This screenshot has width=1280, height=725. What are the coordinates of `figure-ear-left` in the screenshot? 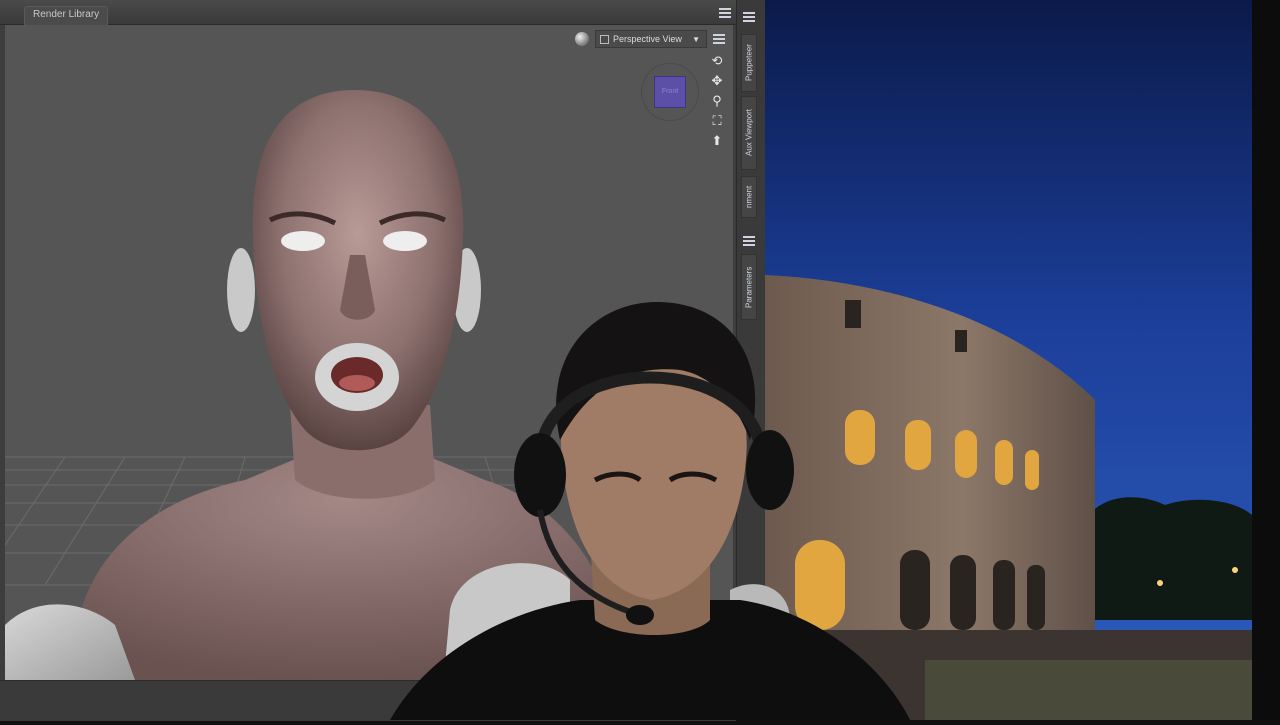 It's located at (241, 290).